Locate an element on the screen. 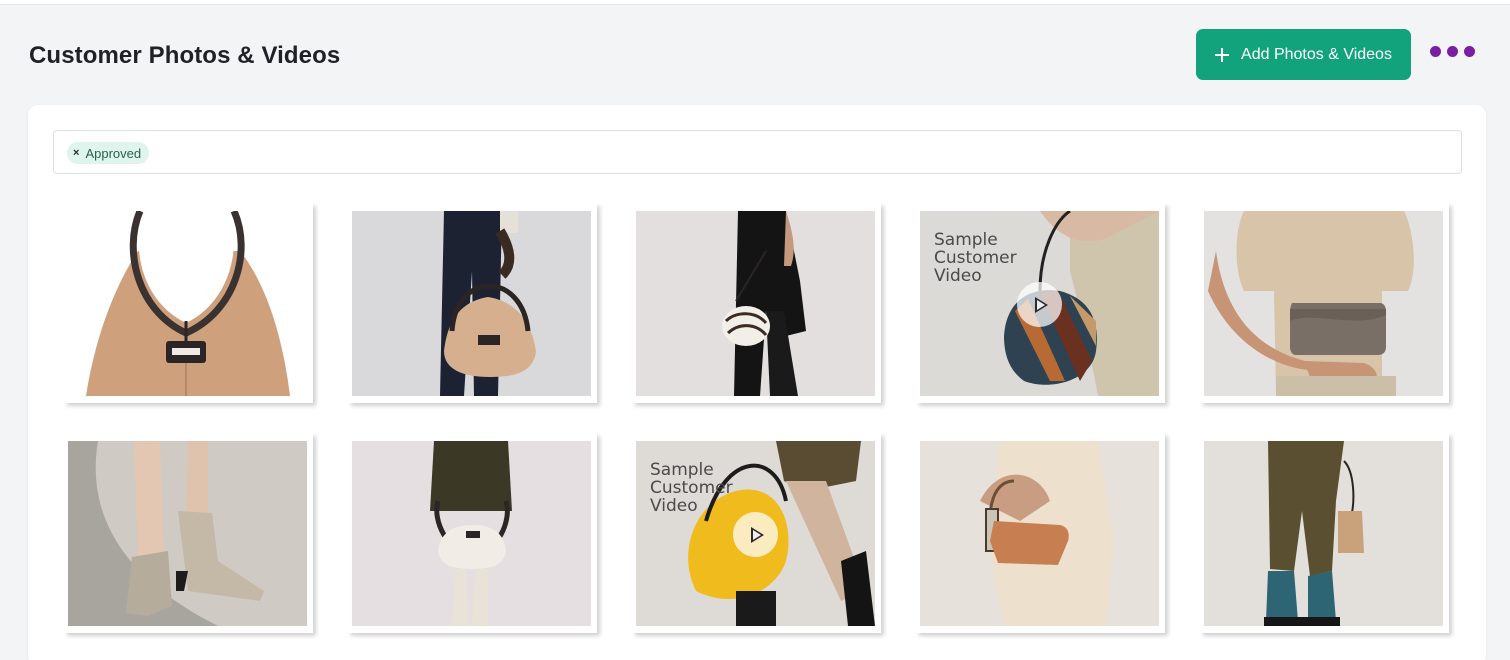  plus-icon is located at coordinates (1222, 54).